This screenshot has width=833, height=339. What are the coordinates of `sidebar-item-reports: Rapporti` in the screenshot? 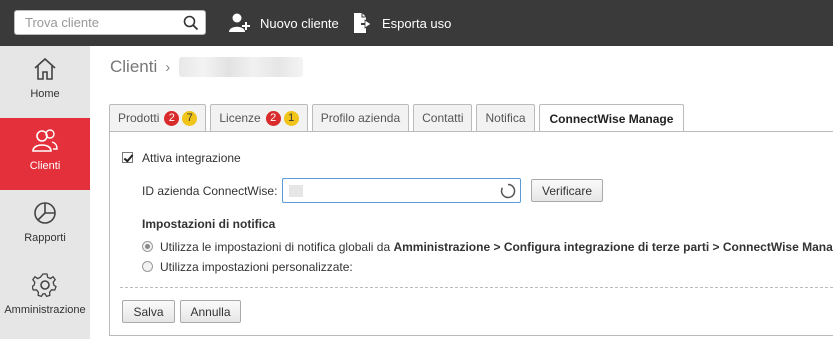 It's located at (45, 226).